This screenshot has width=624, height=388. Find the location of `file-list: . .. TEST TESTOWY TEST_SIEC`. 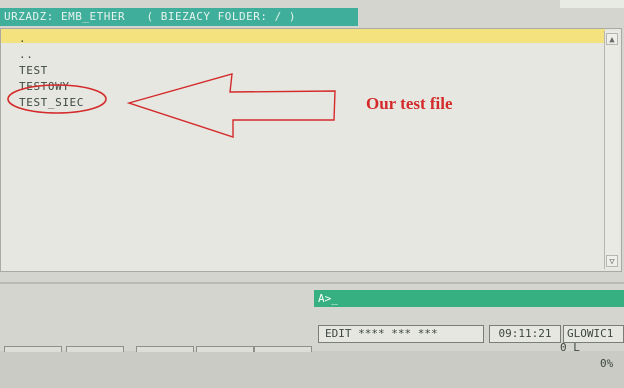

file-list: . .. TEST TESTOWY TEST_SIEC is located at coordinates (51, 71).